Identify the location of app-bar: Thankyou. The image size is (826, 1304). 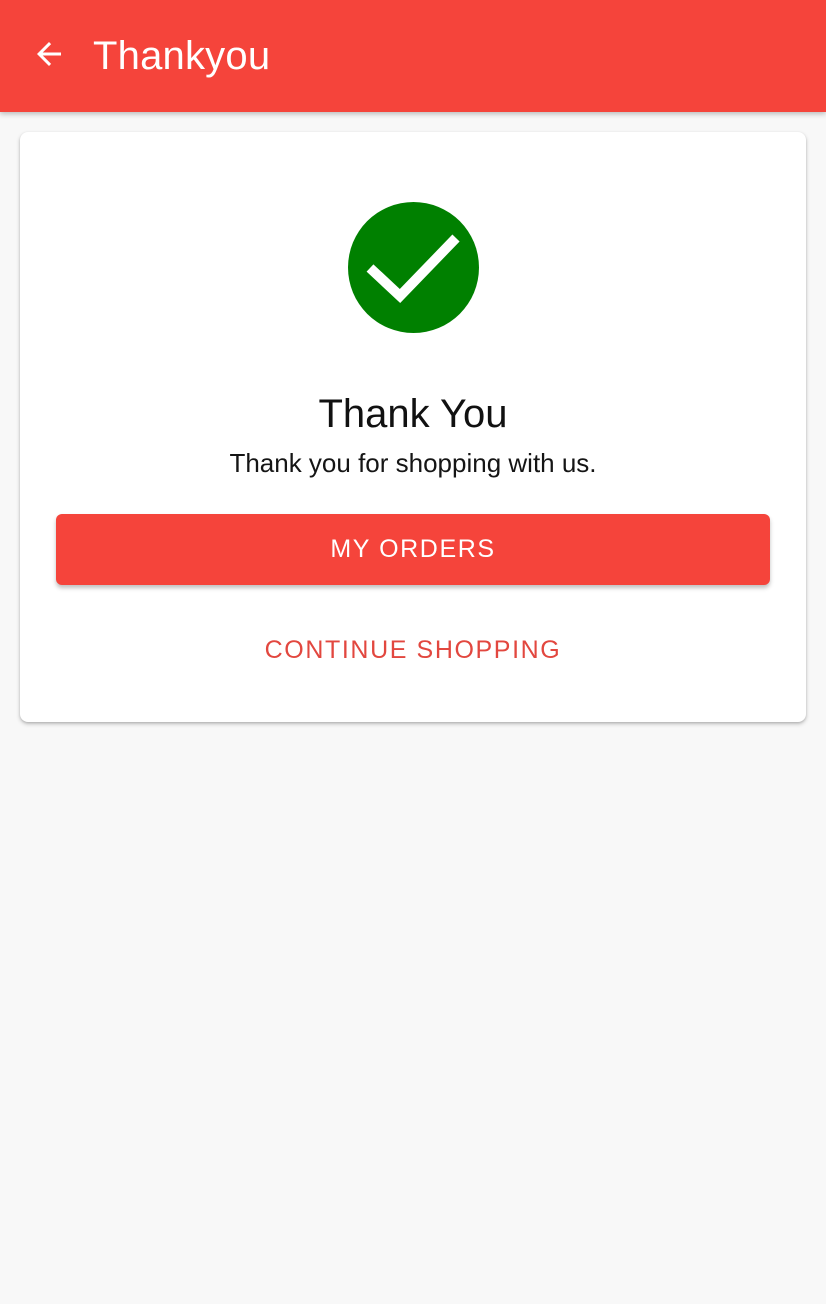
(413, 56).